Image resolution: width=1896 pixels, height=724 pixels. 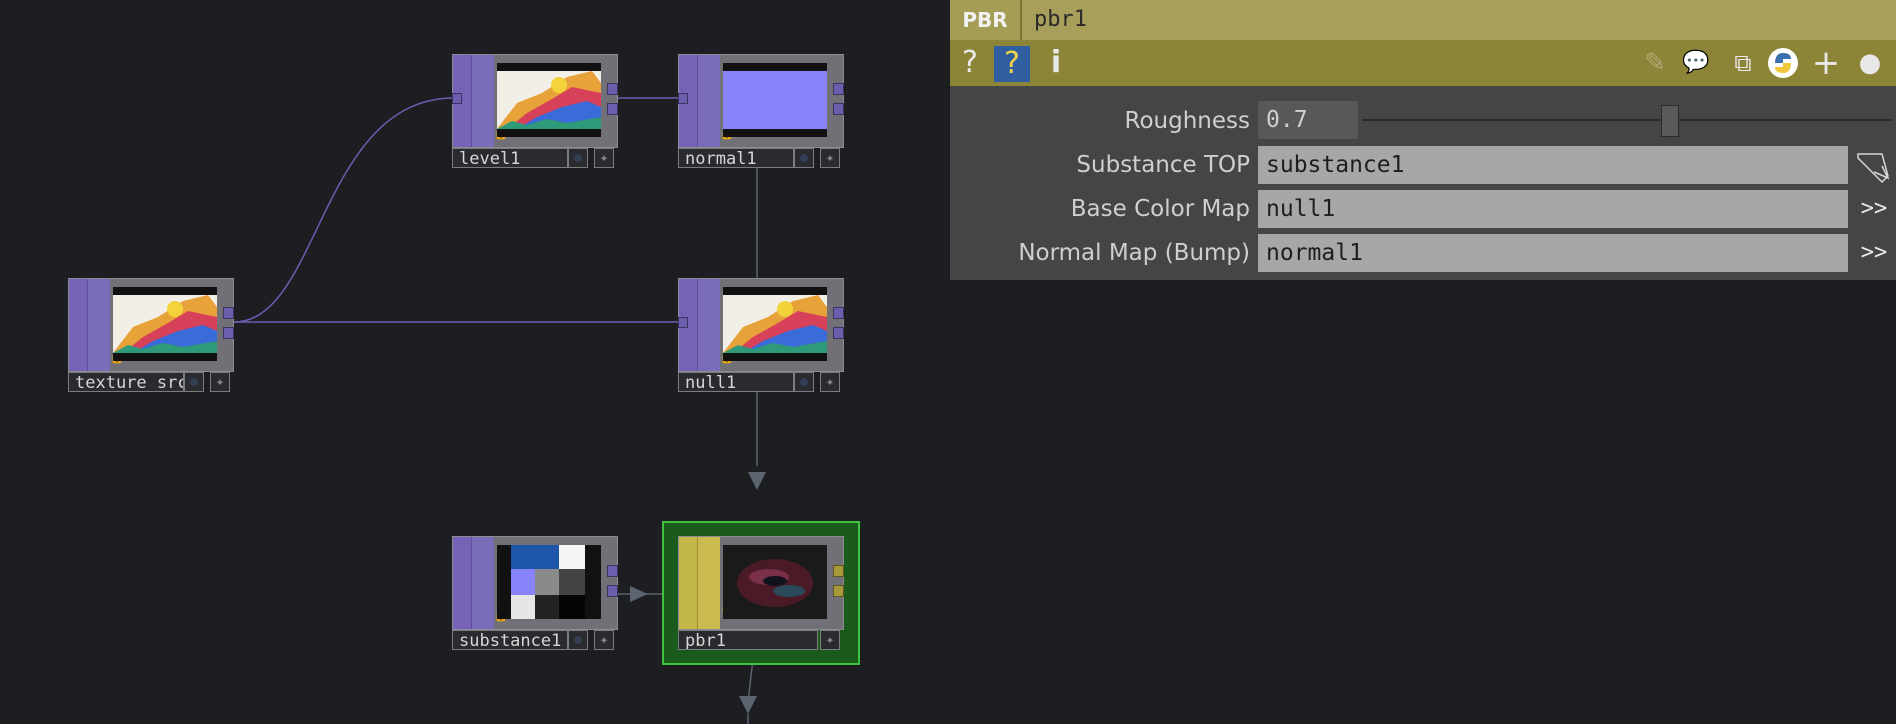 What do you see at coordinates (775, 100) in the screenshot?
I see `preview-solid-lavender` at bounding box center [775, 100].